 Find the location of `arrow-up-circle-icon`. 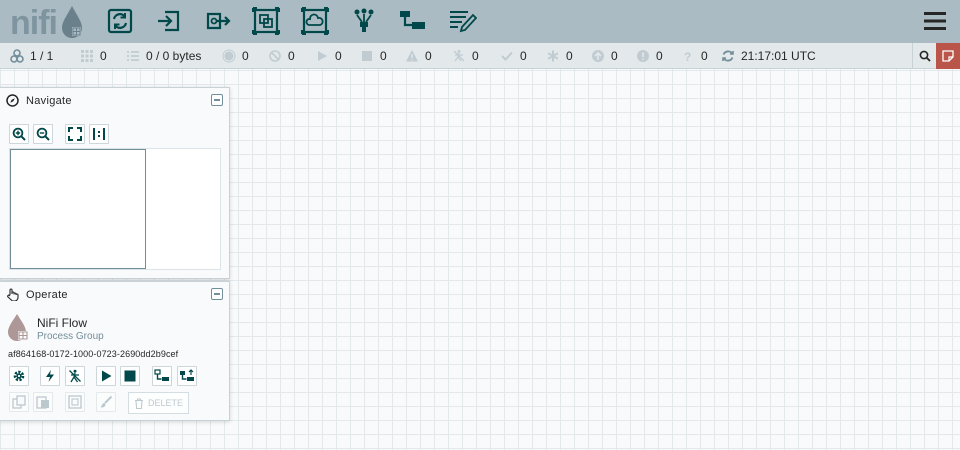

arrow-up-circle-icon is located at coordinates (598, 56).